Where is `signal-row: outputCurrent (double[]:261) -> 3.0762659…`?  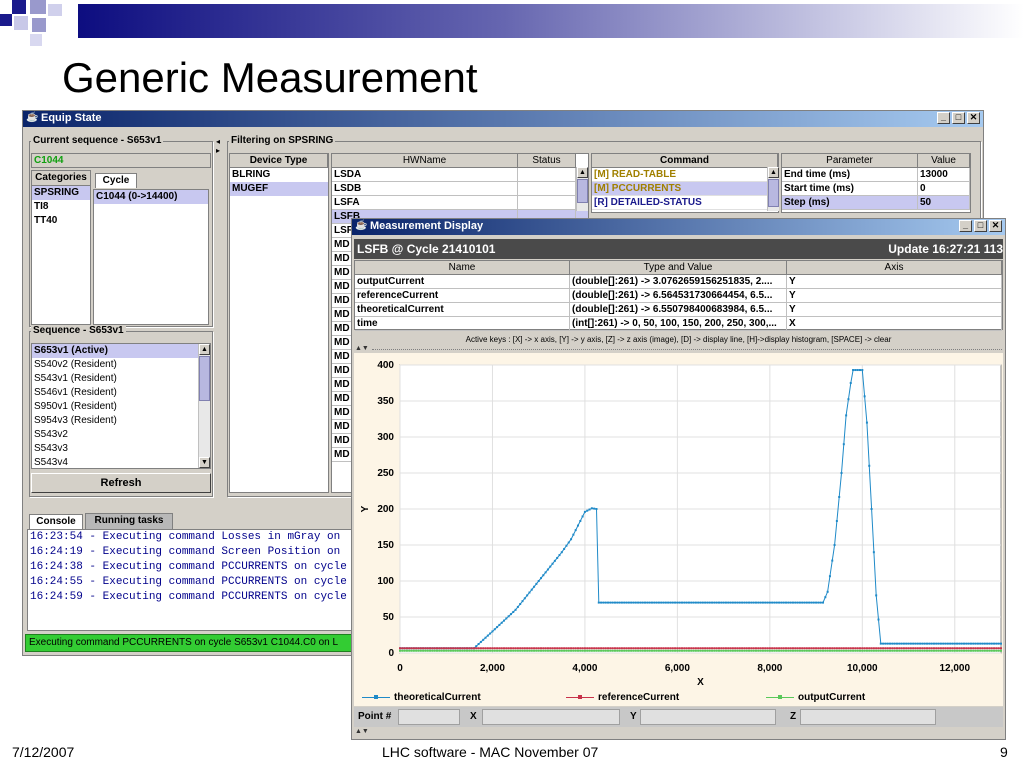
signal-row: outputCurrent (double[]:261) -> 3.0762659… is located at coordinates (678, 282).